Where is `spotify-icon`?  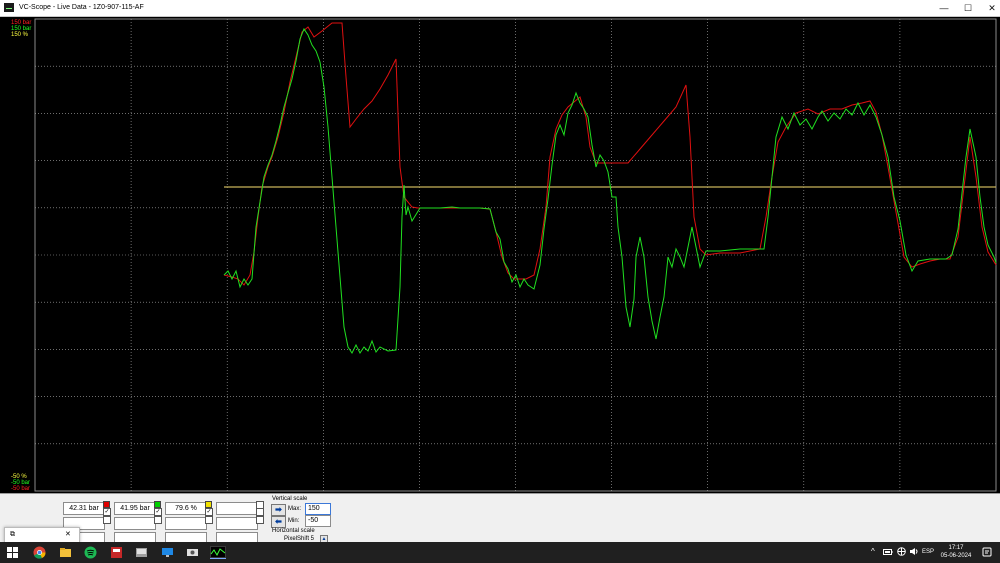 spotify-icon is located at coordinates (90, 552).